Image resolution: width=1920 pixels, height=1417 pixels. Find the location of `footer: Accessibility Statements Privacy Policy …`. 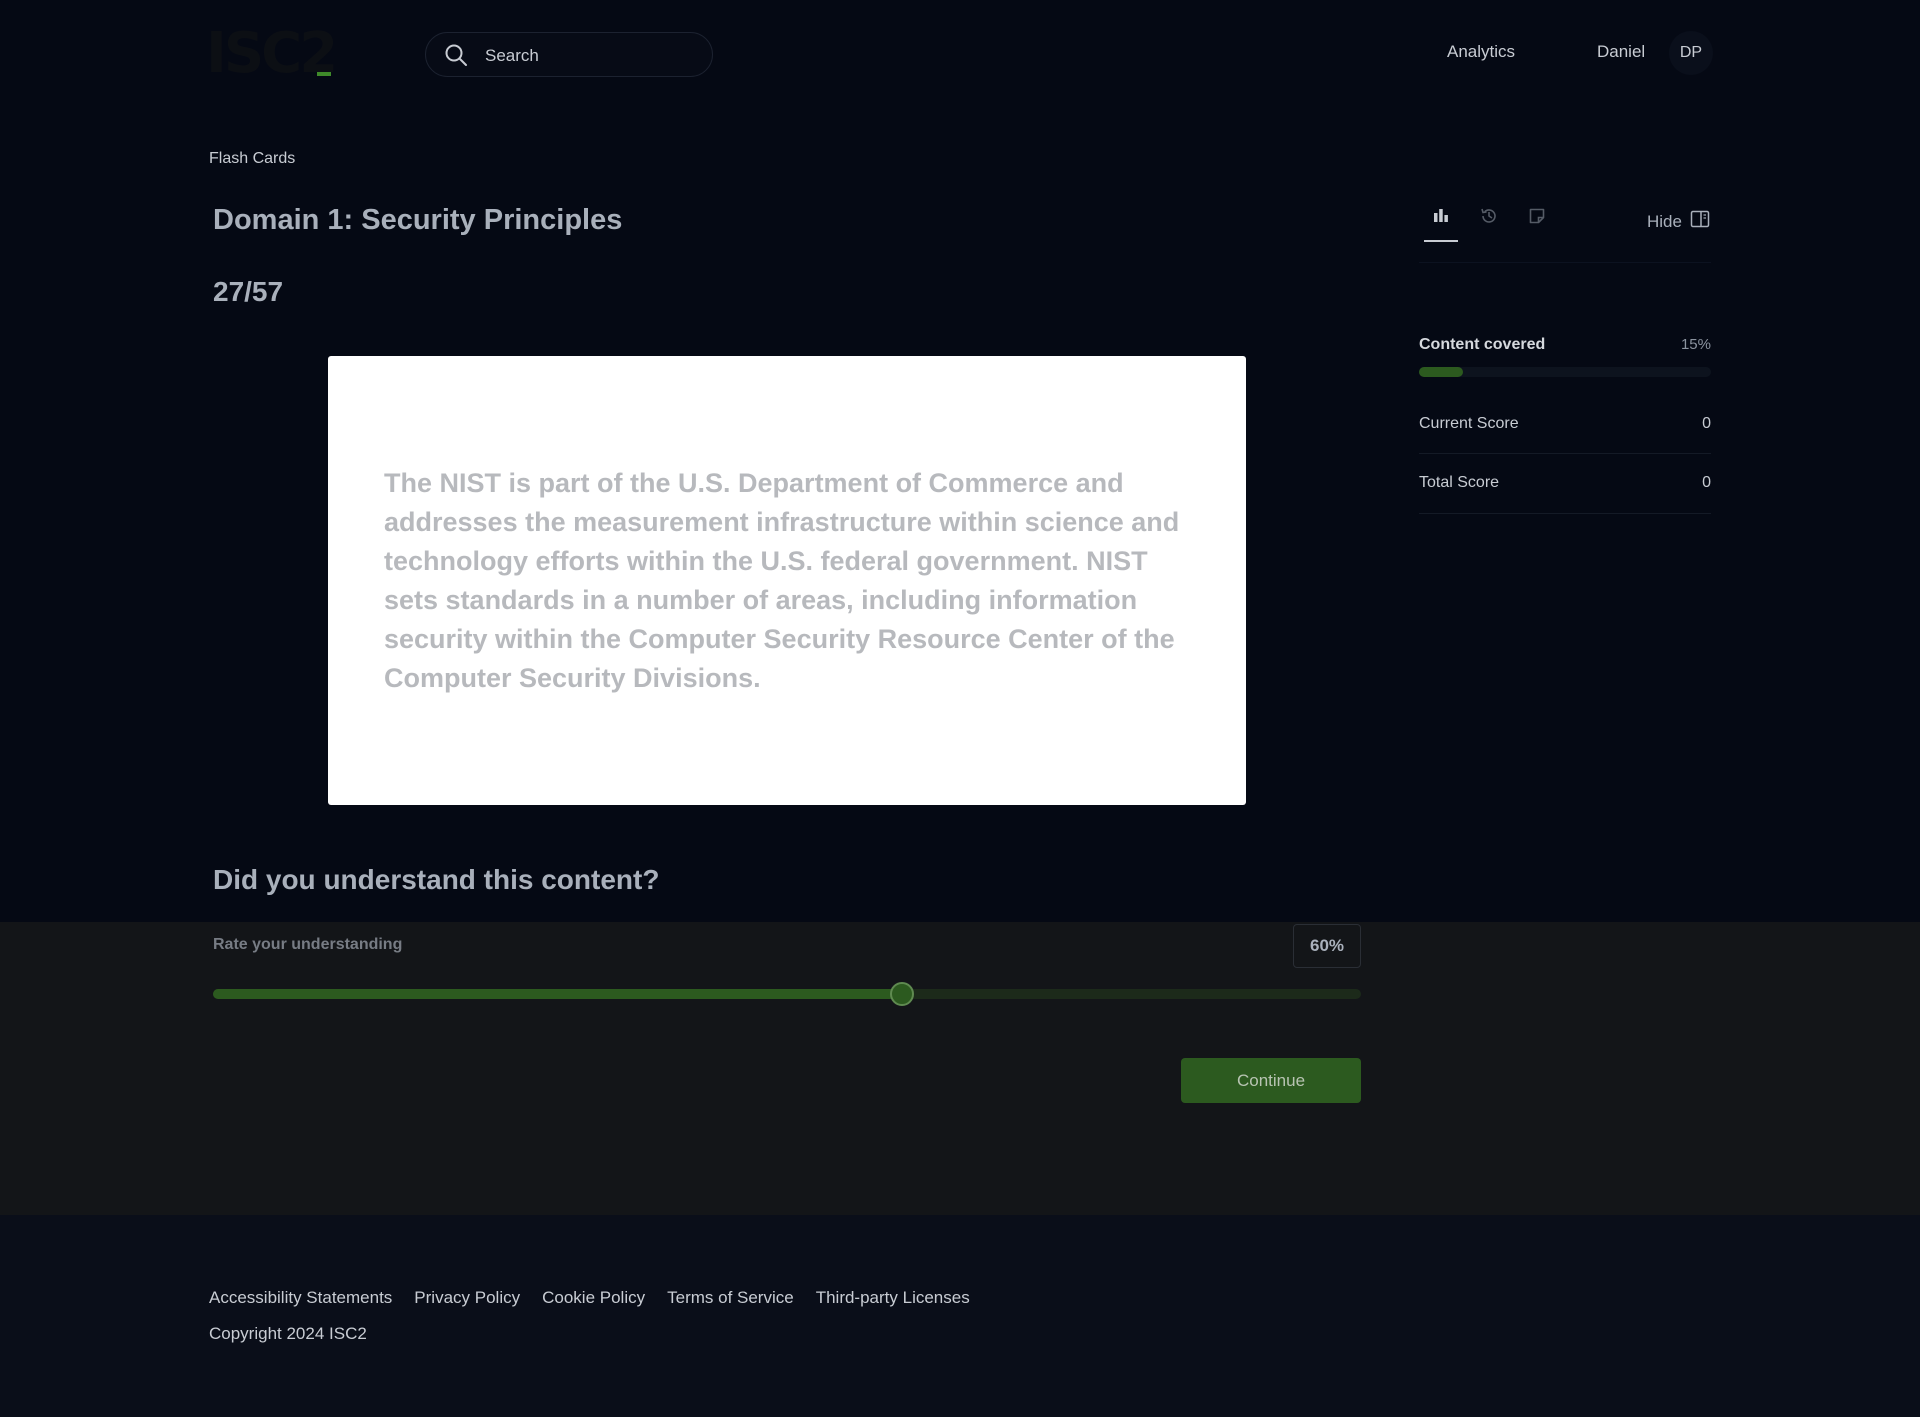

footer: Accessibility Statements Privacy Policy … is located at coordinates (960, 1316).